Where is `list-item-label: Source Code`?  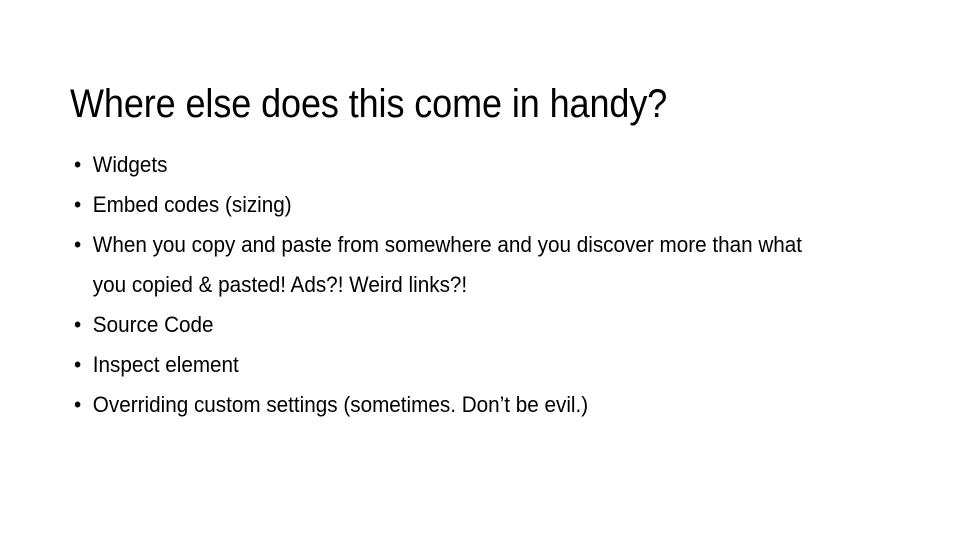 list-item-label: Source Code is located at coordinates (153, 324).